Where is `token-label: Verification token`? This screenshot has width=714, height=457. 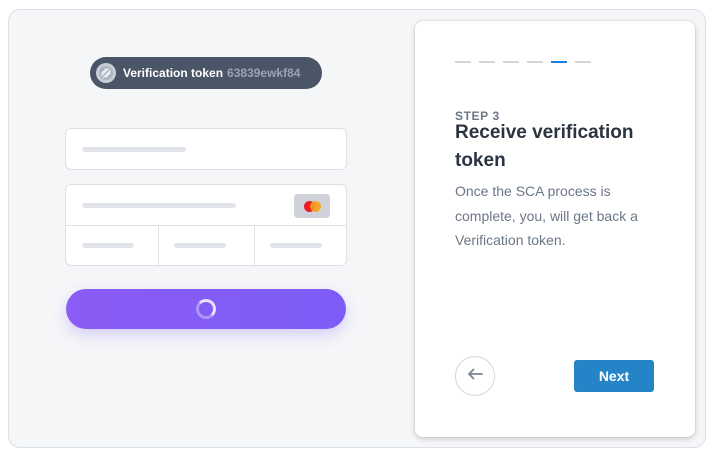
token-label: Verification token is located at coordinates (173, 73).